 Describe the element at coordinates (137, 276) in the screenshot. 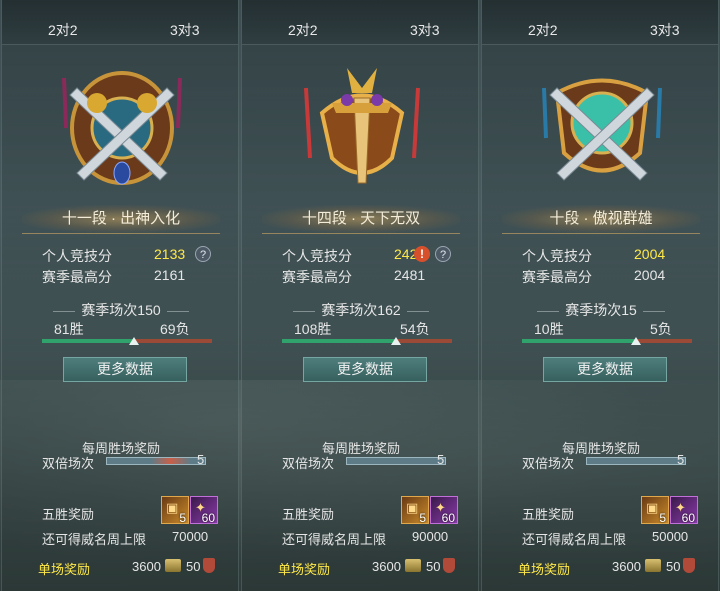

I see `season-high-row: 赛季最高分 2161` at that location.